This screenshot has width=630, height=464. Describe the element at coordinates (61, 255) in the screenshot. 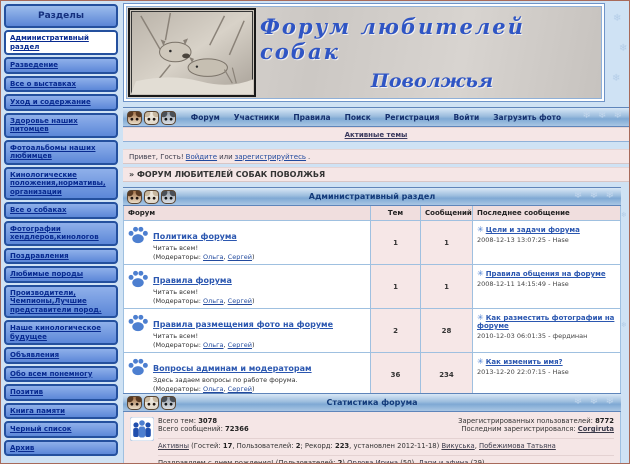

I see `sidebar-item-congratulations: Поздравления` at that location.